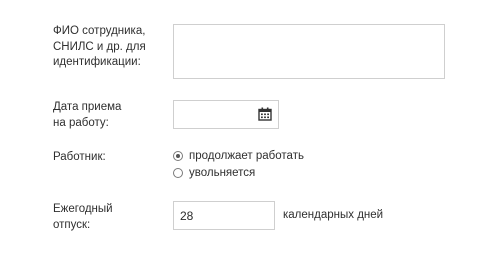 This screenshot has width=480, height=263. What do you see at coordinates (333, 215) in the screenshot?
I see `vacation-days-suffix: календарных дней` at bounding box center [333, 215].